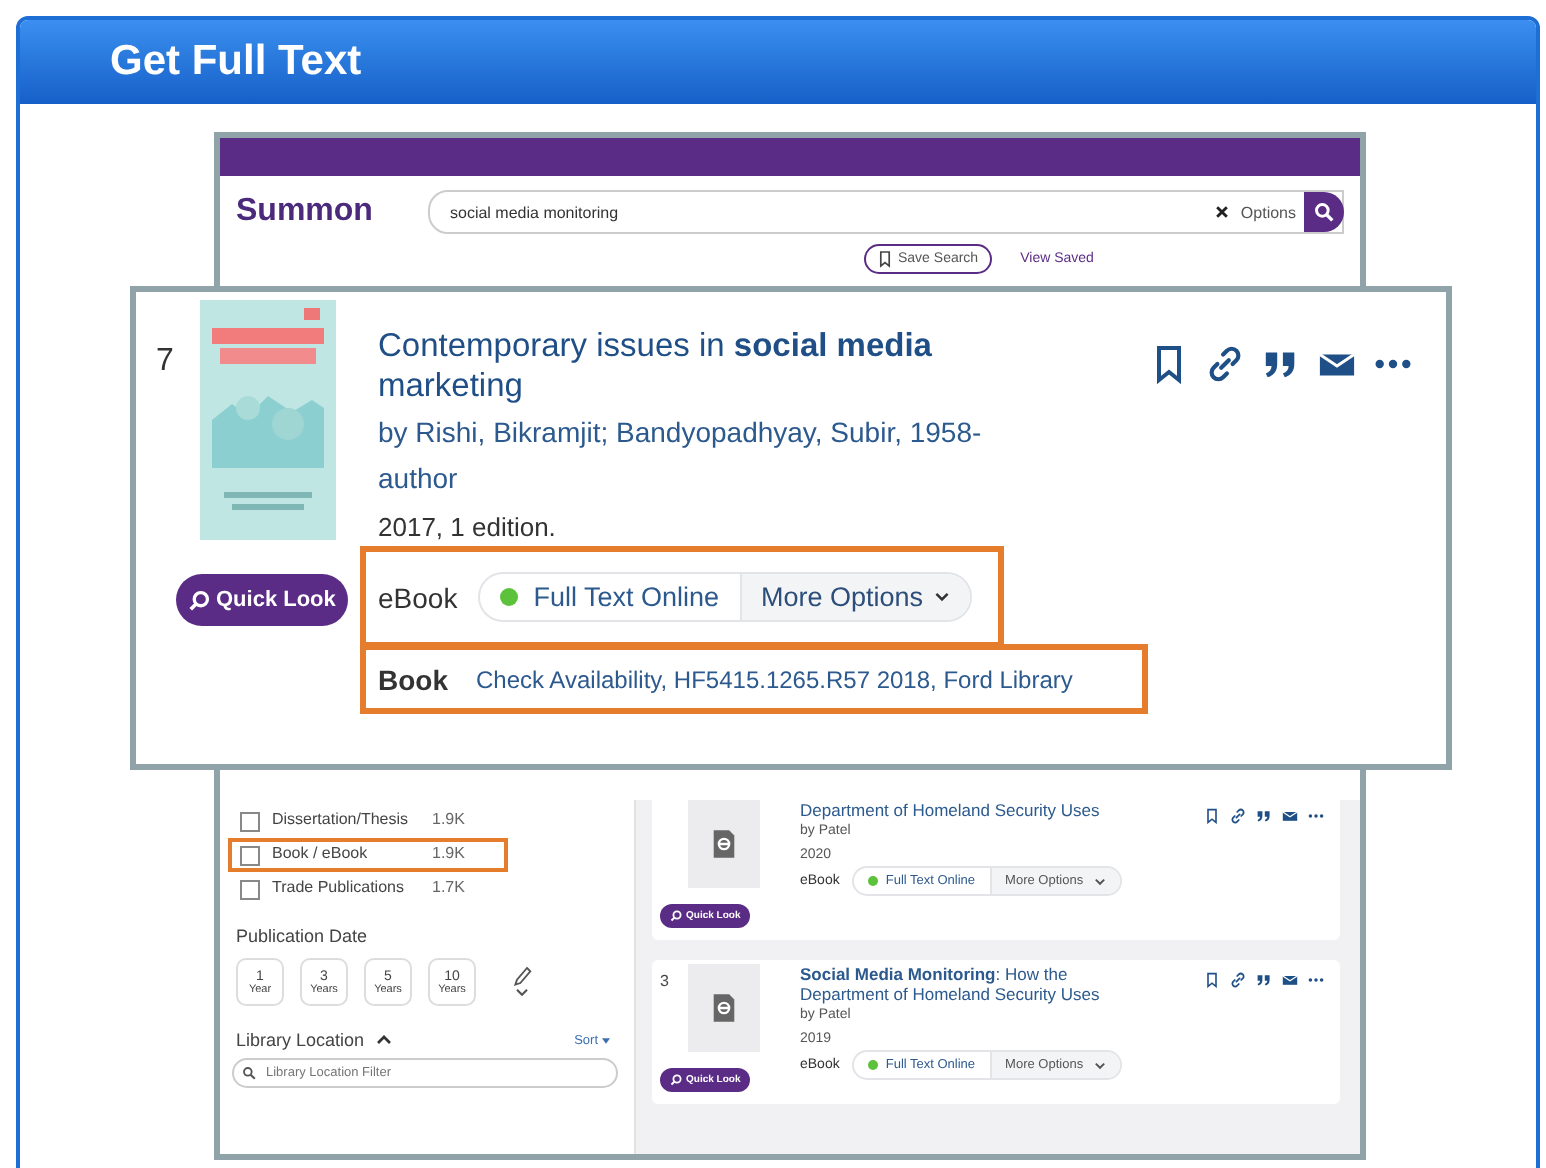  I want to click on result-number: 3, so click(665, 982).